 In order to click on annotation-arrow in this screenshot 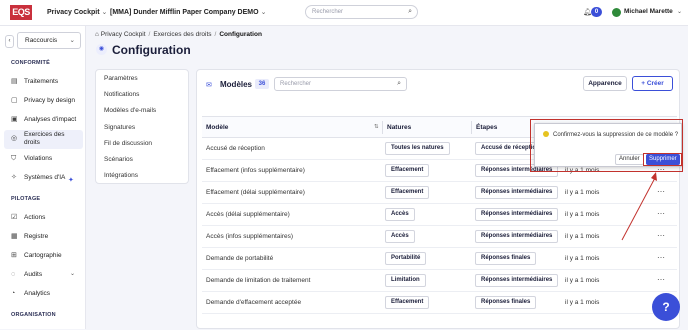, I will do `click(639, 206)`.